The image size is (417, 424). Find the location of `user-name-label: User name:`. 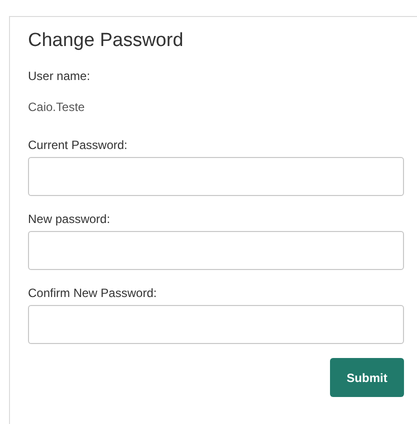

user-name-label: User name: is located at coordinates (60, 76).